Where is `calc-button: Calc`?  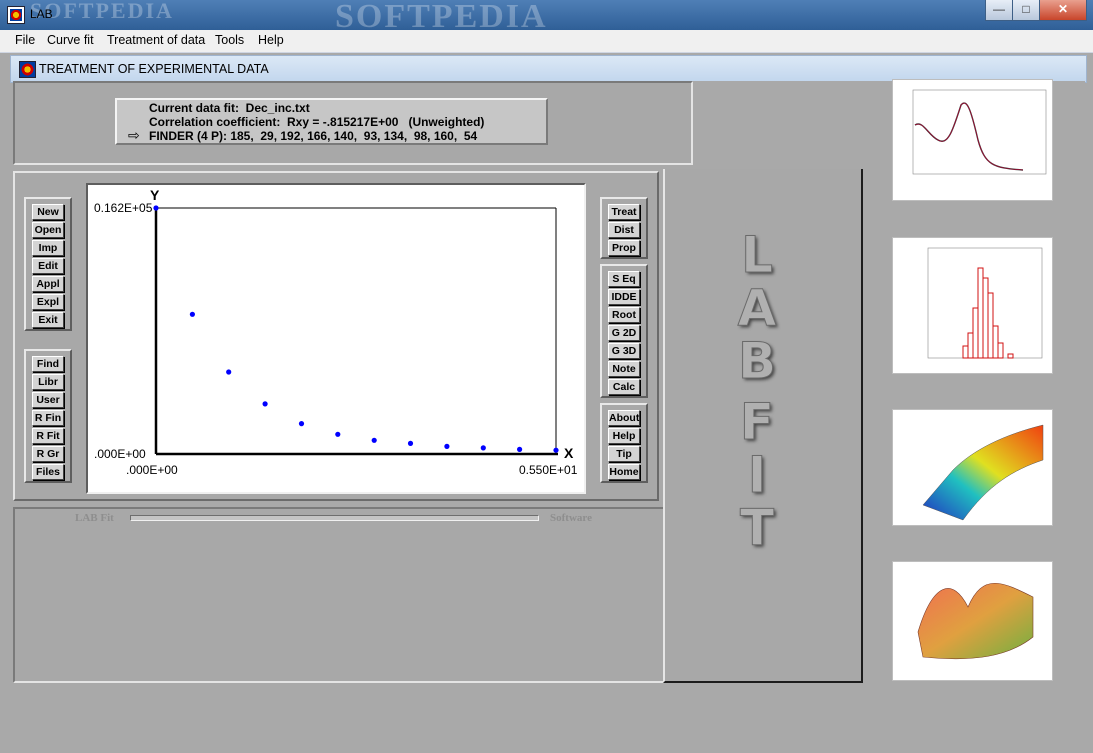 calc-button: Calc is located at coordinates (624, 387).